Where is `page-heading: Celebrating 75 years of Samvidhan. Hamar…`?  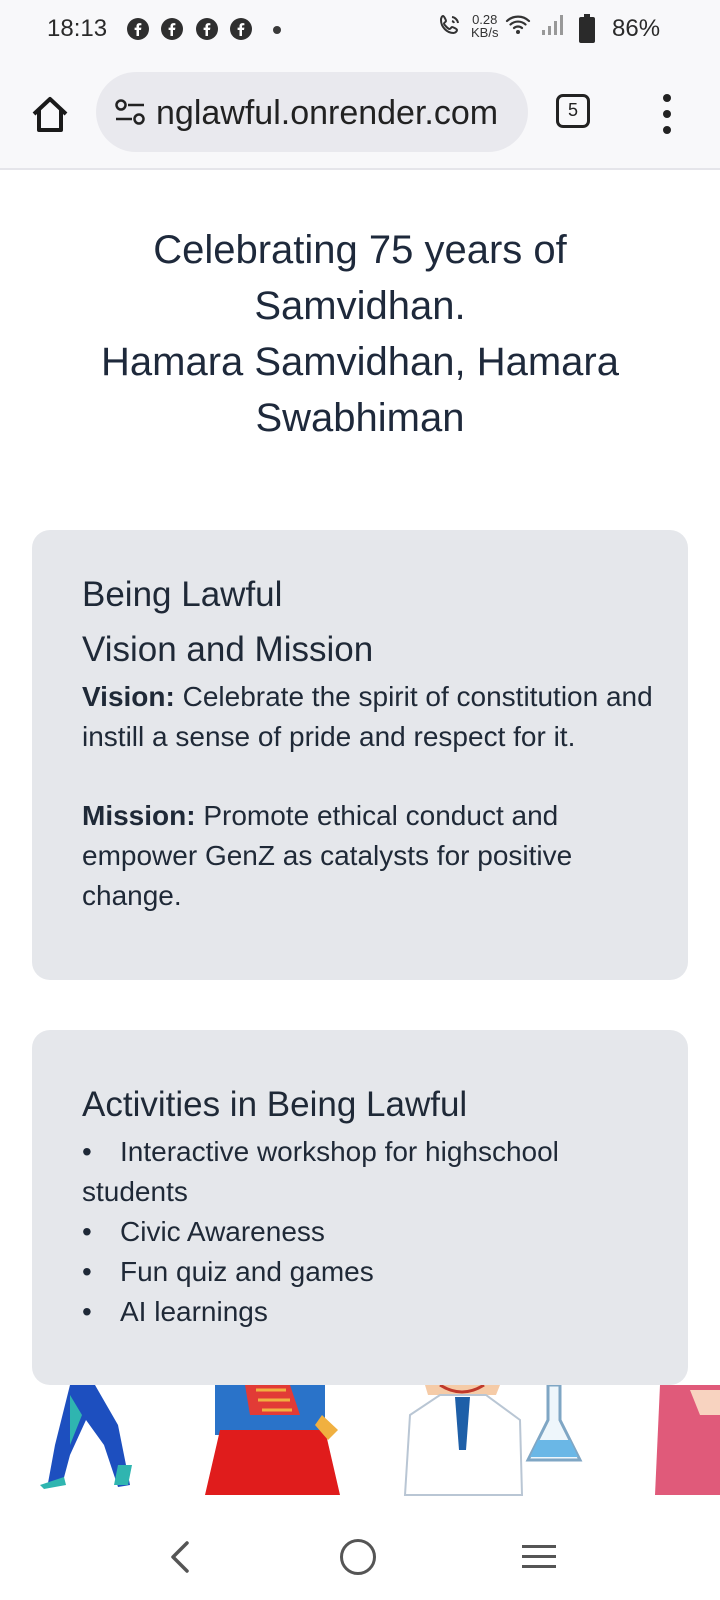 page-heading: Celebrating 75 years of Samvidhan. Hamar… is located at coordinates (360, 334).